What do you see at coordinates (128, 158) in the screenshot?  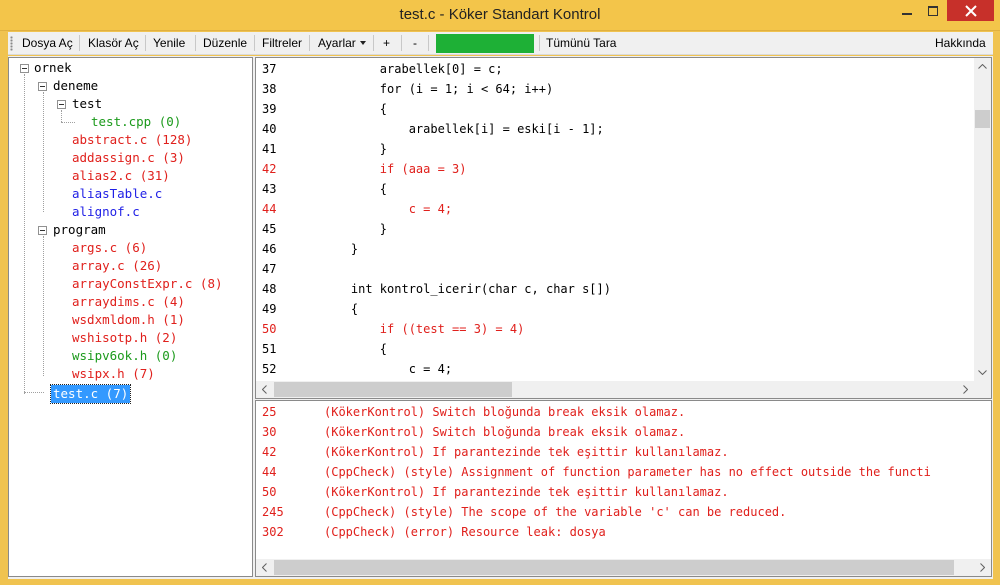 I see `tree-node-addassign-c: addassign.c (3)` at bounding box center [128, 158].